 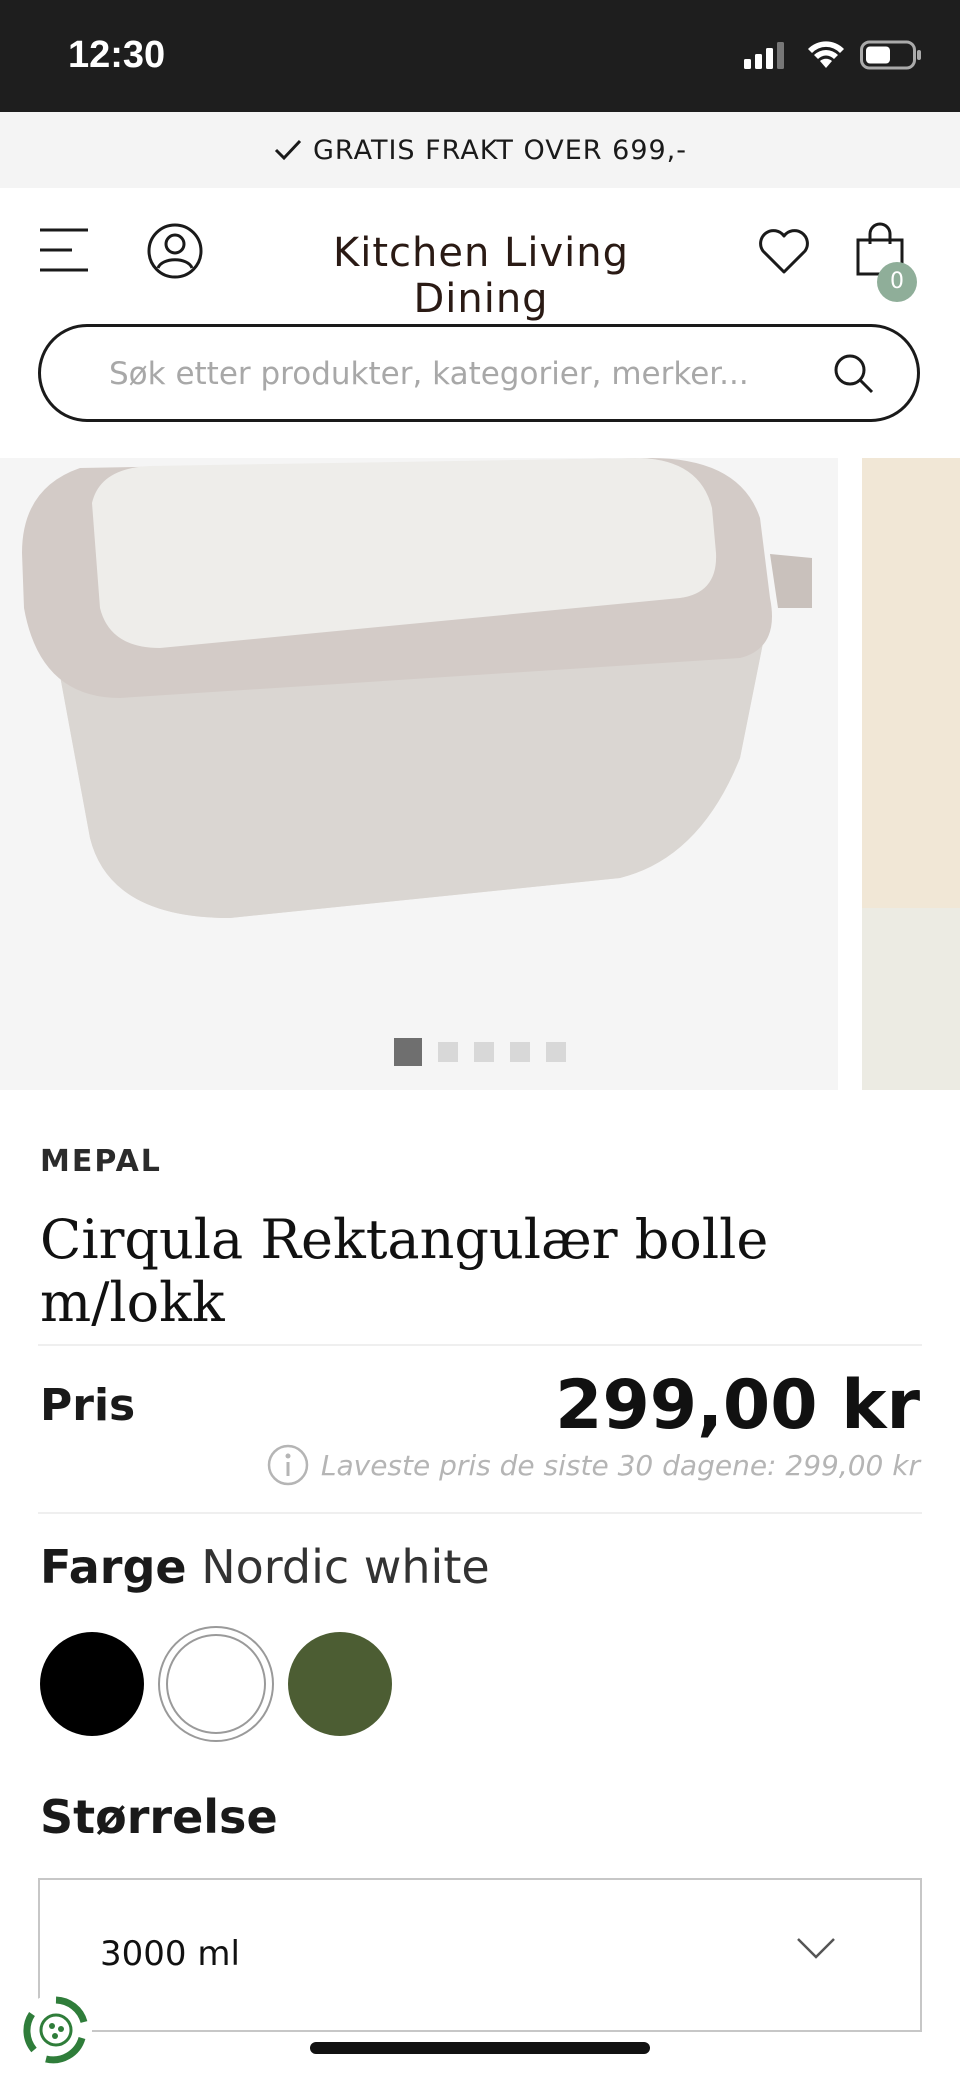 What do you see at coordinates (288, 1465) in the screenshot?
I see `info-icon` at bounding box center [288, 1465].